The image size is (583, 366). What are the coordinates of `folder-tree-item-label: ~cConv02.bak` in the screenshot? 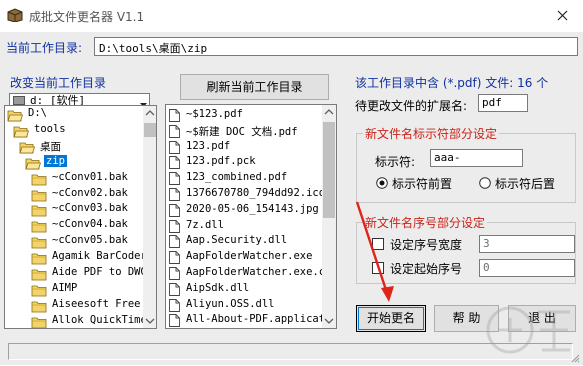 It's located at (90, 192).